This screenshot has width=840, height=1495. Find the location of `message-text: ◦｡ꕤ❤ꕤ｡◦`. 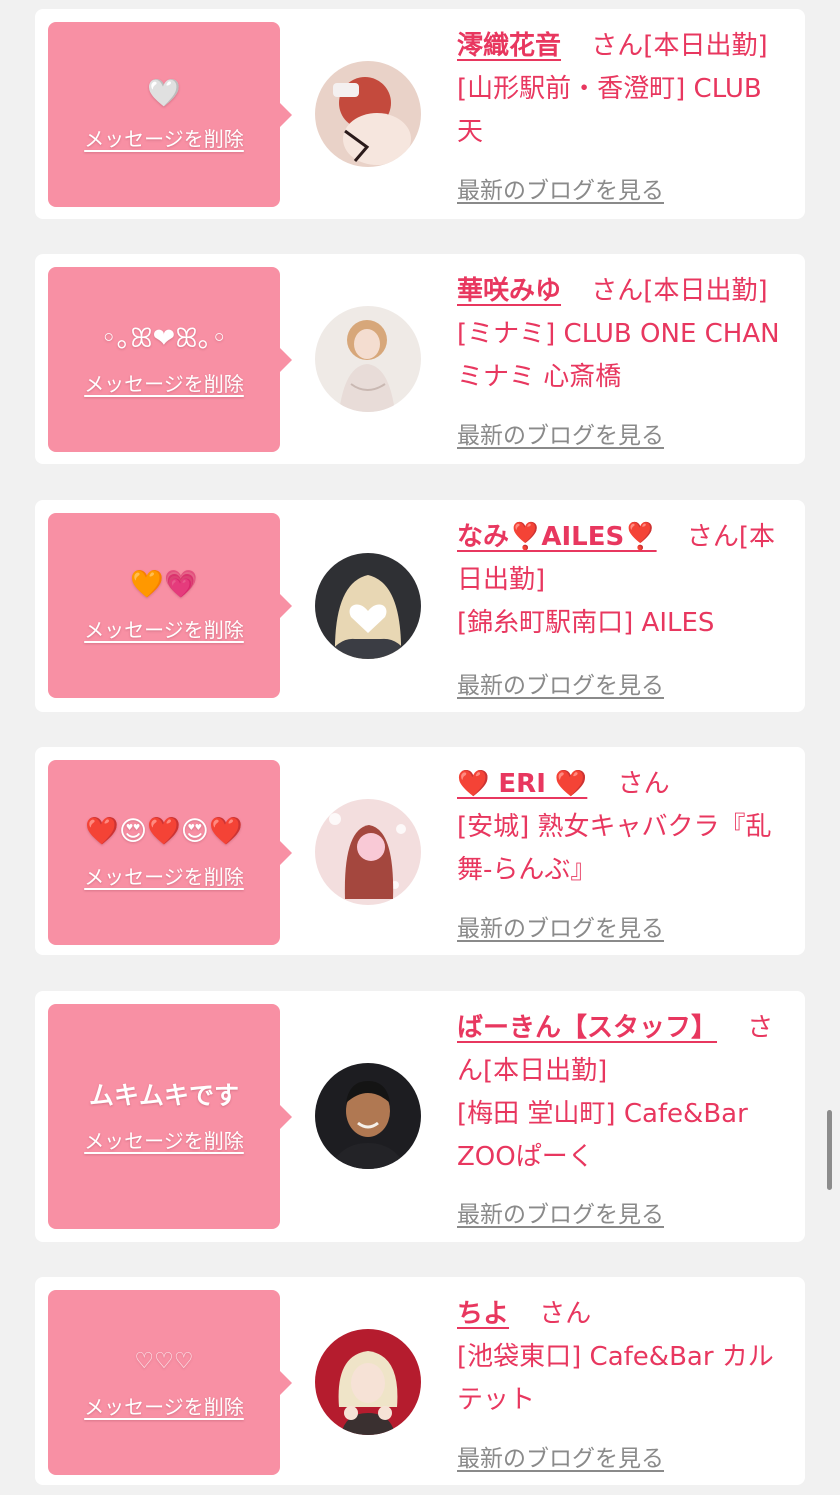

message-text: ◦｡ꕤ❤ꕤ｡◦ is located at coordinates (164, 338).